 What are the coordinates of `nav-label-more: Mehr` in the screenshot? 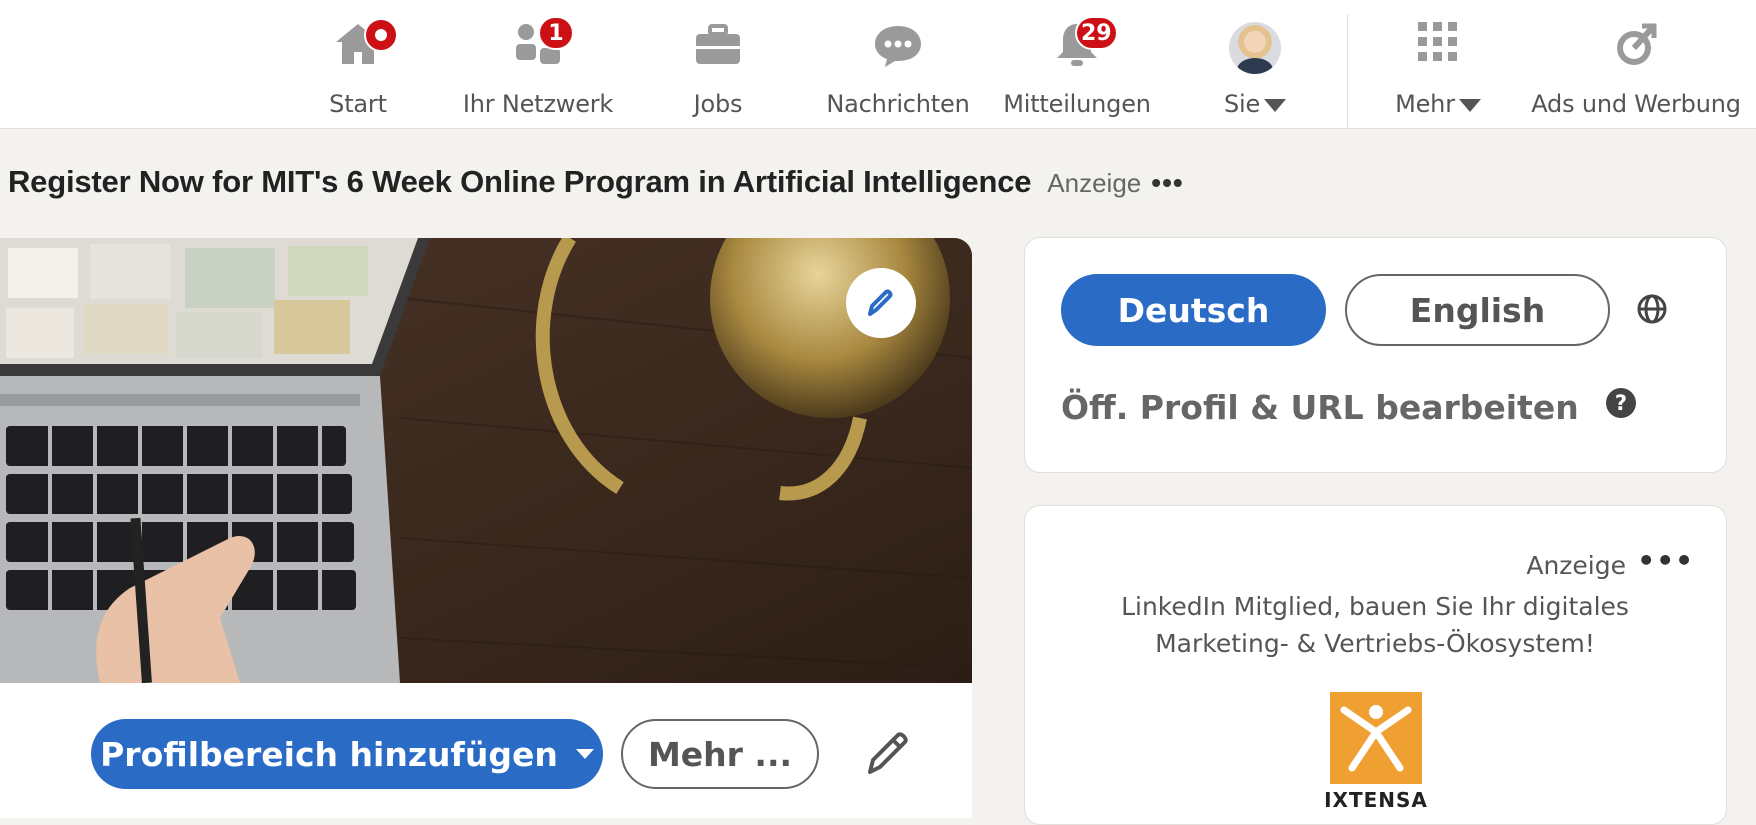 It's located at (1425, 104).